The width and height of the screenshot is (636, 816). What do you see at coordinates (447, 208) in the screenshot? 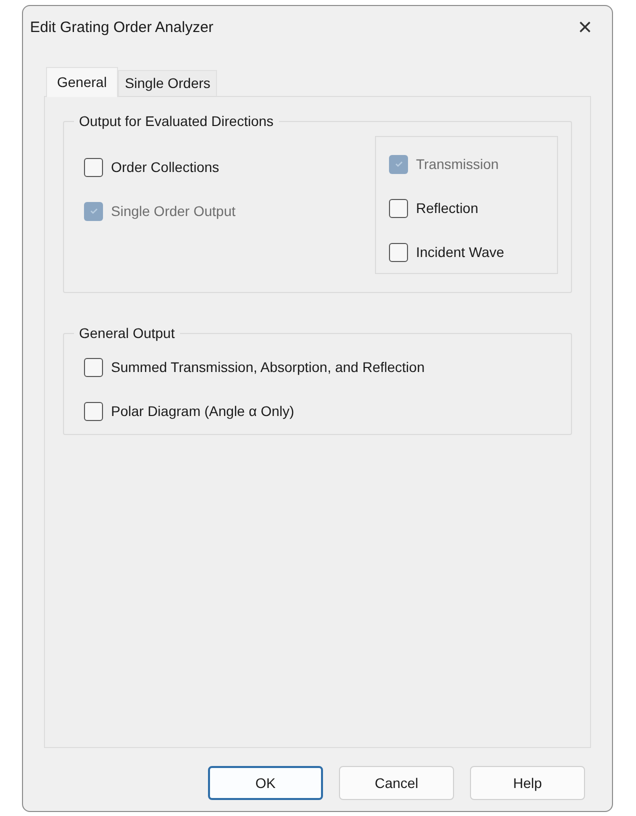
I see `checkbox-label: Reflection` at bounding box center [447, 208].